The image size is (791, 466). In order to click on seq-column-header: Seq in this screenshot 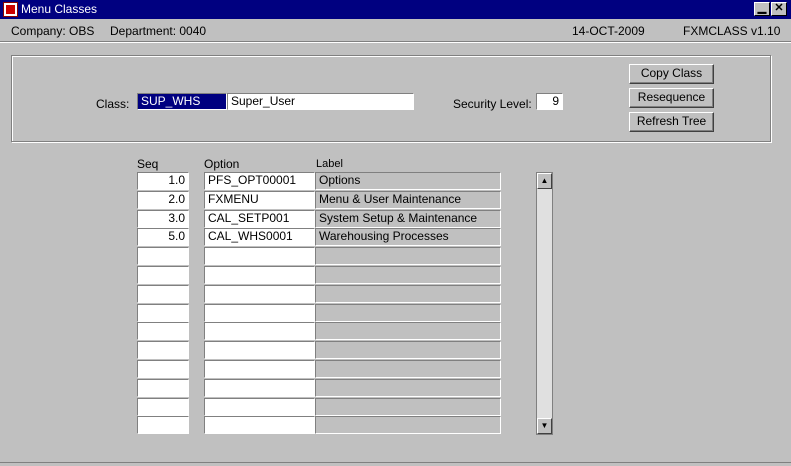, I will do `click(148, 164)`.